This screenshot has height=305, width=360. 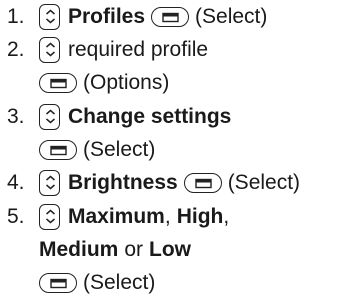 What do you see at coordinates (16, 182) in the screenshot?
I see `step-number: 4.` at bounding box center [16, 182].